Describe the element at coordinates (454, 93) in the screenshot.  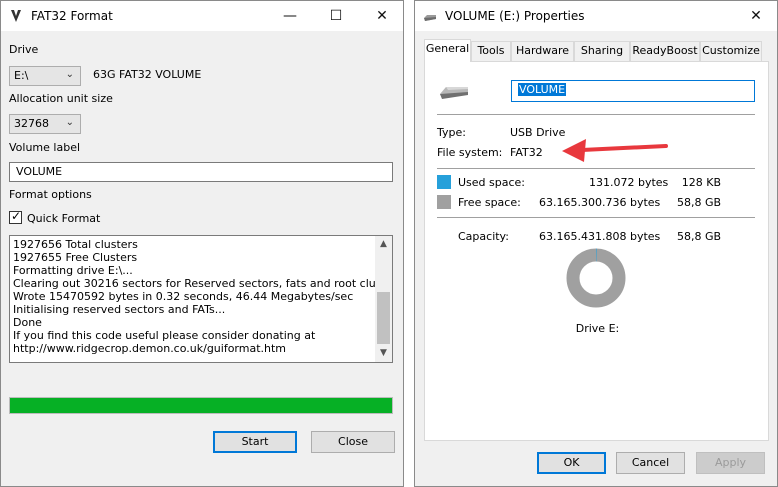
I see `usb-drive-icon` at that location.